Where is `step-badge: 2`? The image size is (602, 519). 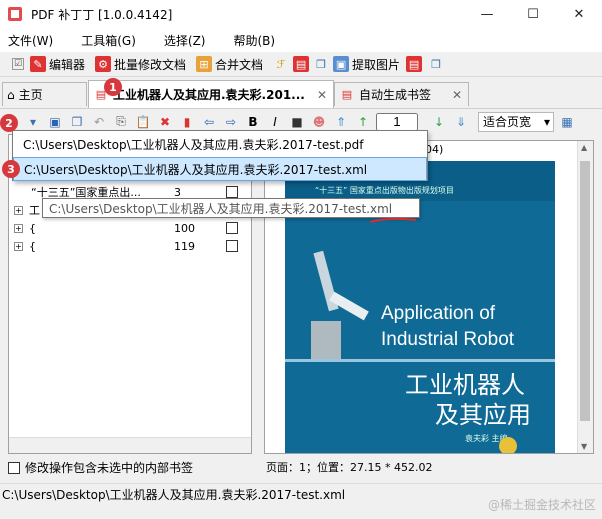 step-badge: 2 is located at coordinates (9, 123).